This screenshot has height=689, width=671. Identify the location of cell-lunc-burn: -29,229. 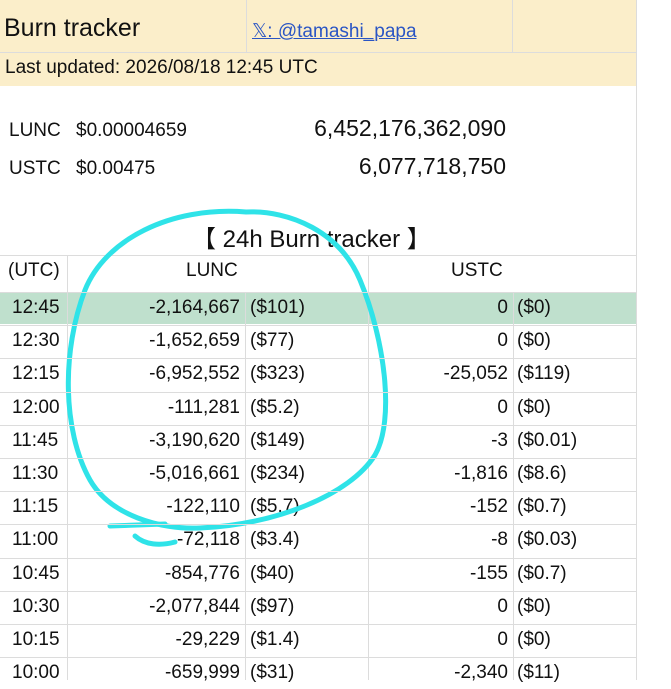
(207, 639).